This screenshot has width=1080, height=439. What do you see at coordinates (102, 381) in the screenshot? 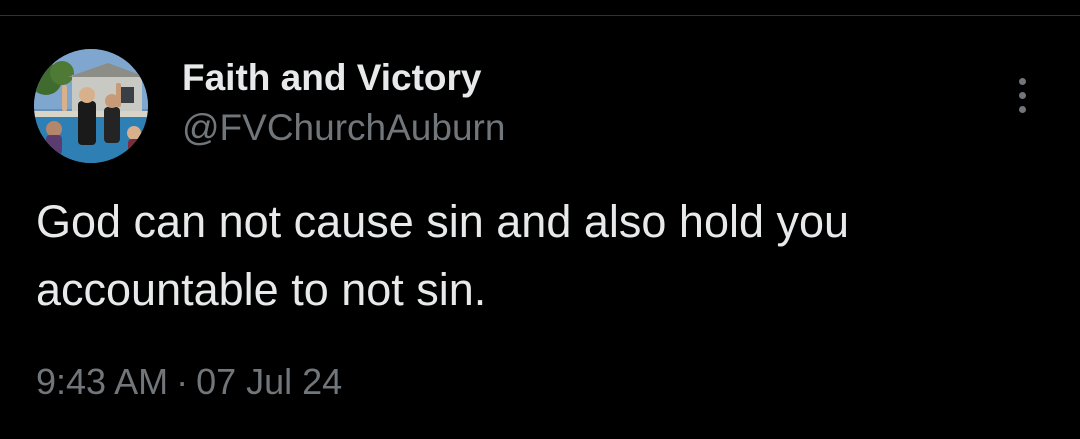
I see `tweet-time: 9:43 AM` at bounding box center [102, 381].